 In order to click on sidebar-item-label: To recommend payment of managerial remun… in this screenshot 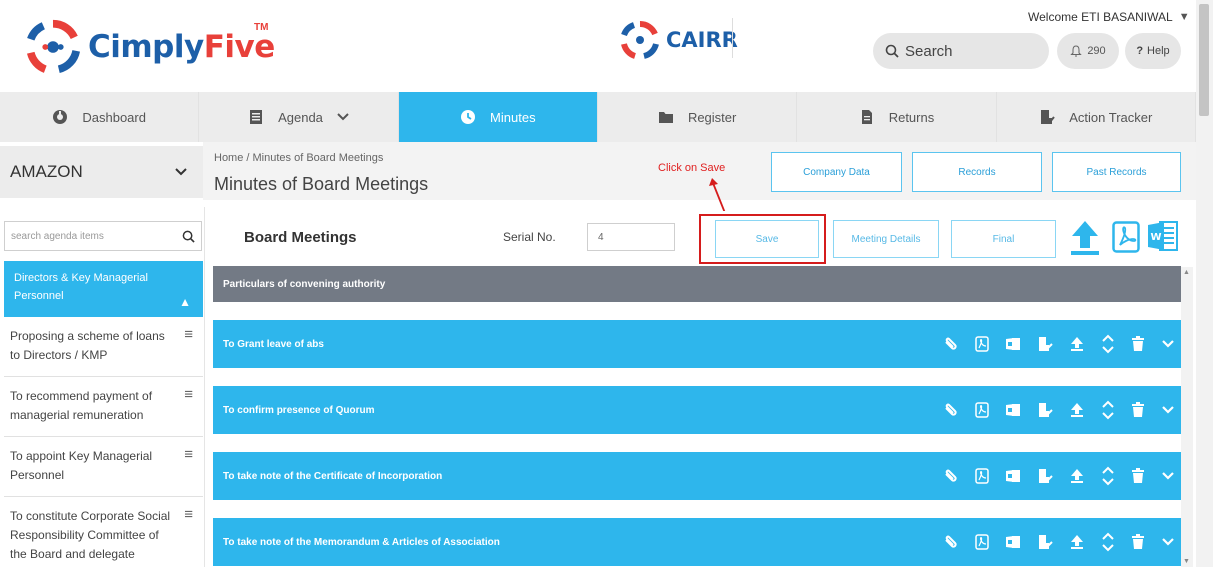, I will do `click(81, 405)`.